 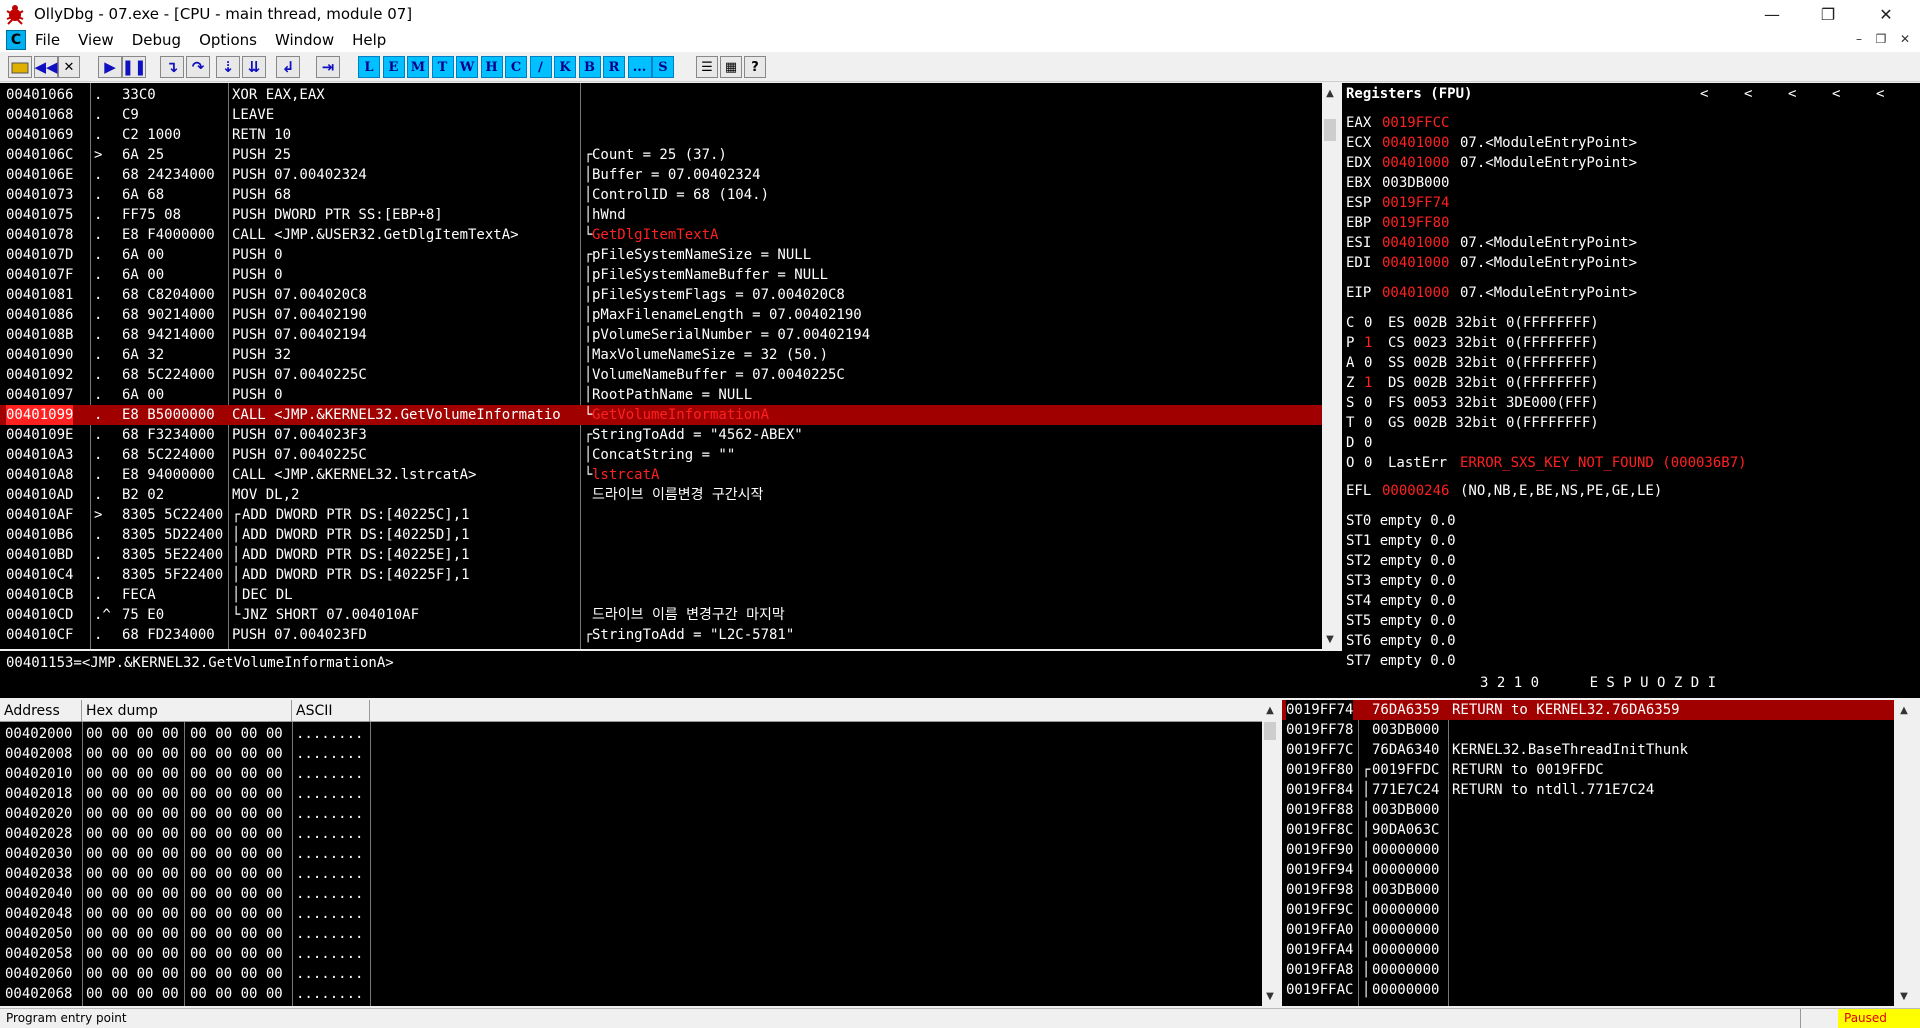 I want to click on fpu-row: ST5 empty 0.0, so click(x=1631, y=621).